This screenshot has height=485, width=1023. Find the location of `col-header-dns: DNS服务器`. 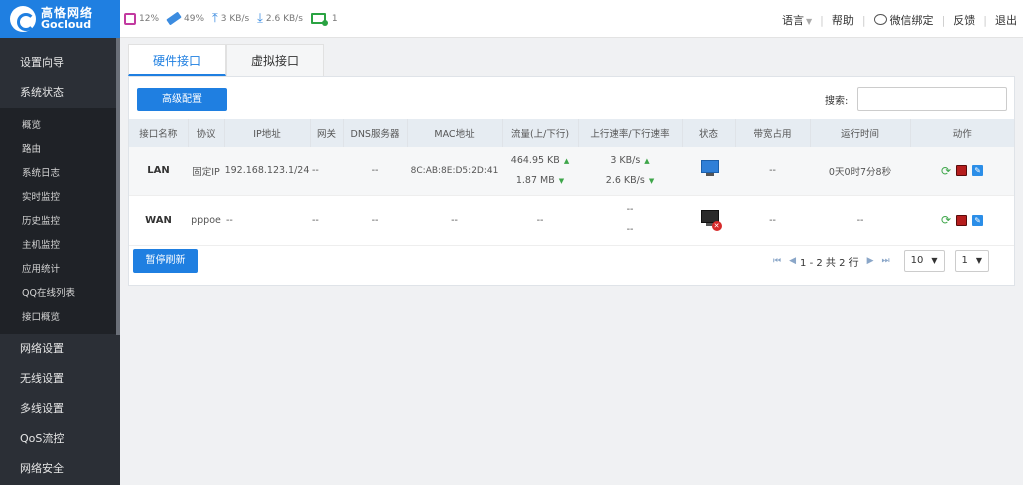

col-header-dns: DNS服务器 is located at coordinates (375, 133).